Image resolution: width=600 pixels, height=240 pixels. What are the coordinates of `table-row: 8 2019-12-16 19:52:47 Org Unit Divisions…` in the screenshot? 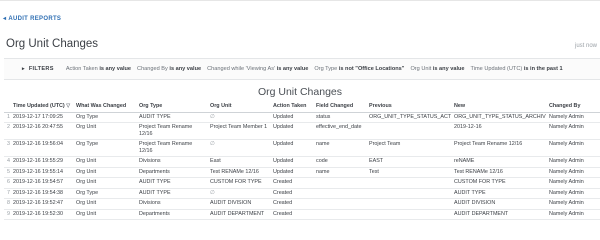 It's located at (302, 204).